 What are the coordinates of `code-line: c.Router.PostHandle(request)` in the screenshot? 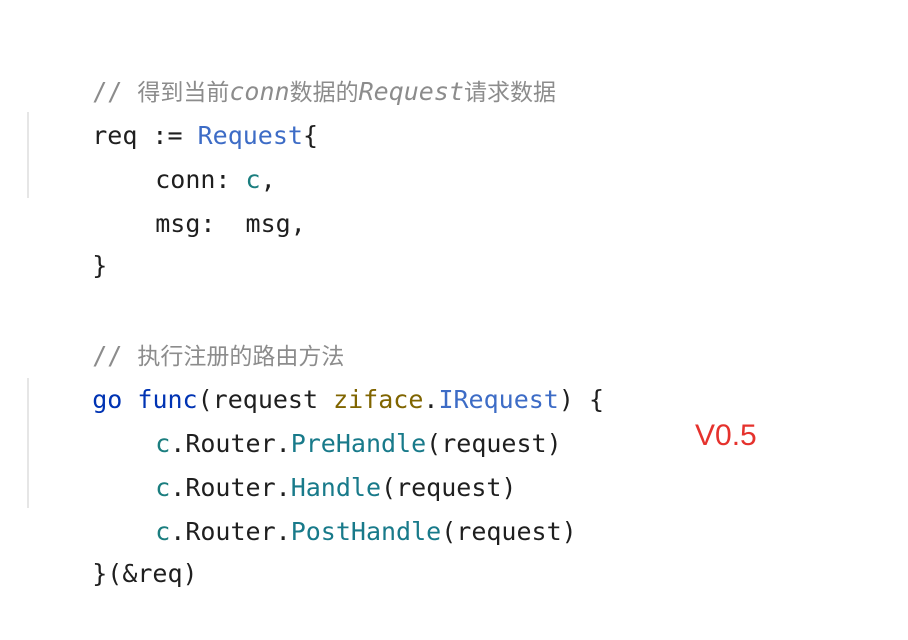 It's located at (304, 506).